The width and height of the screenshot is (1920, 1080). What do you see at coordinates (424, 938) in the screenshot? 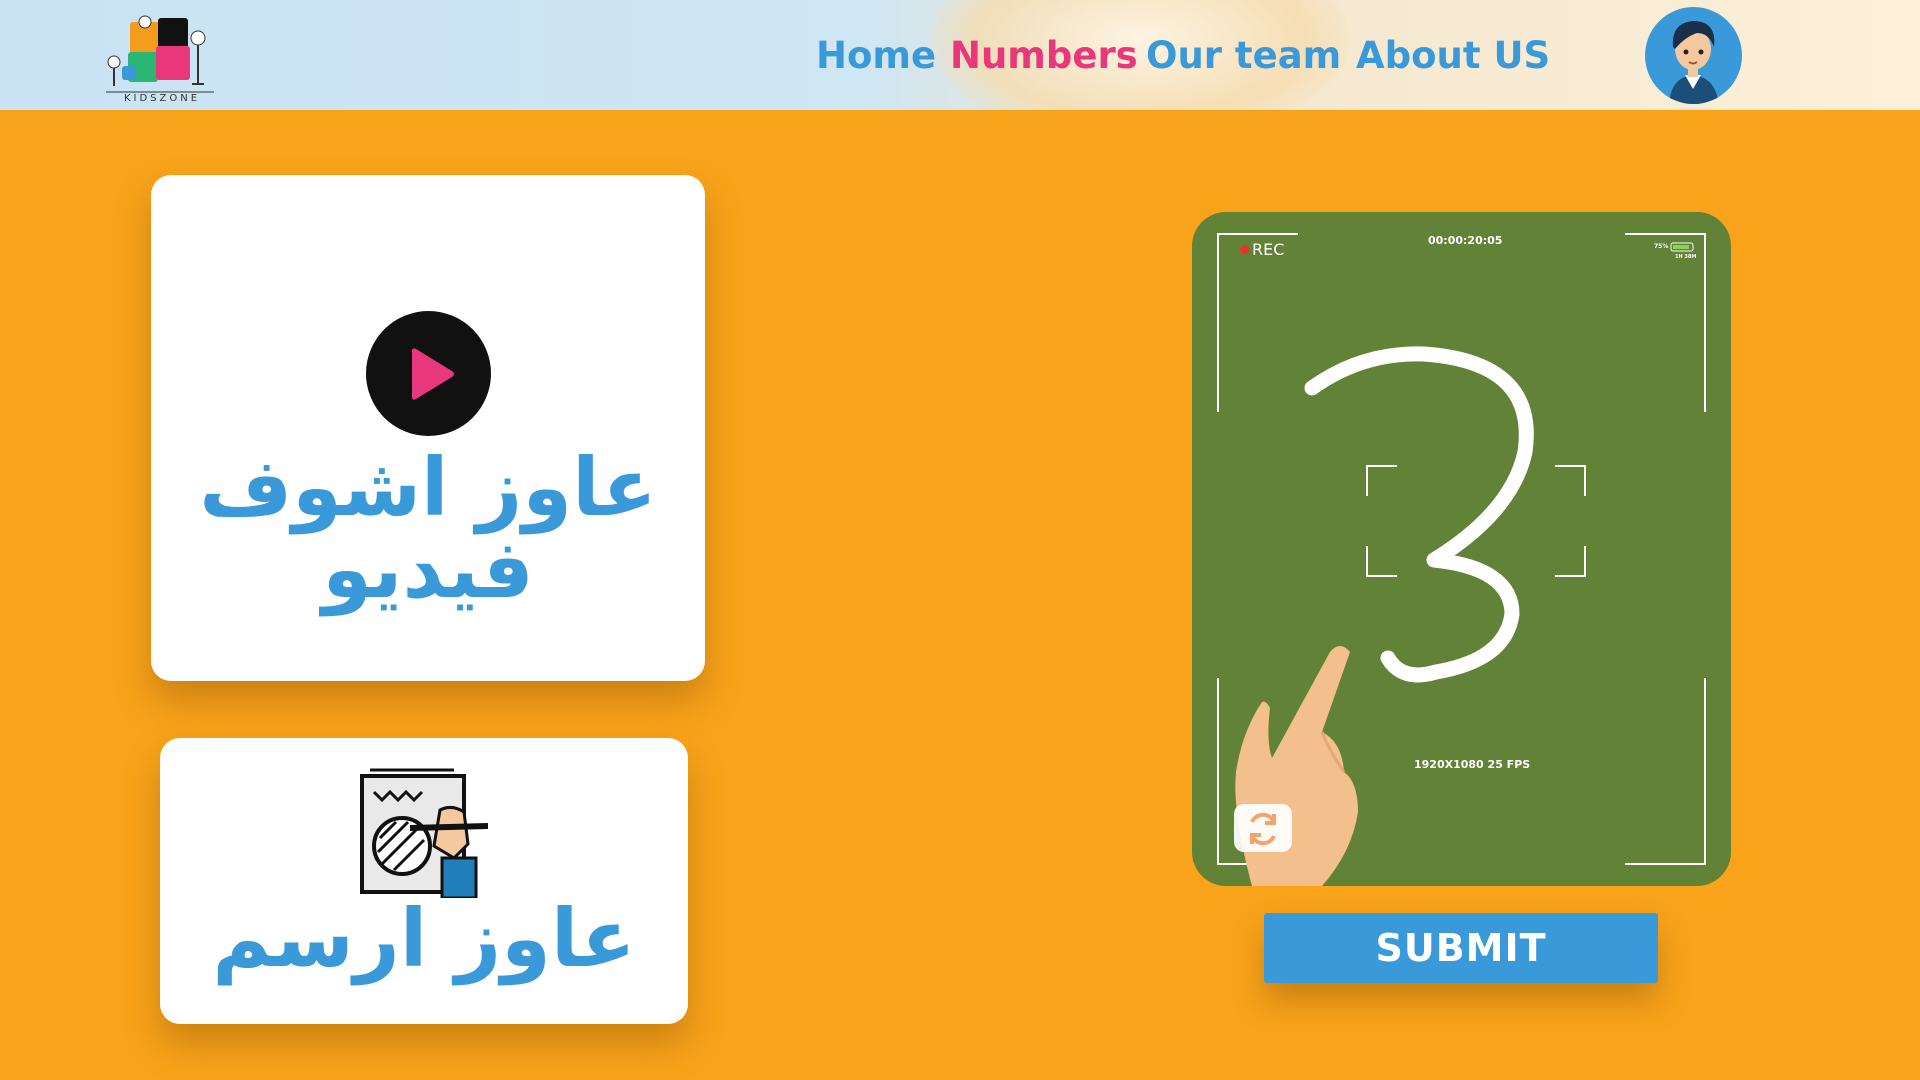
I see `draw-label: عاوز ارسم` at bounding box center [424, 938].